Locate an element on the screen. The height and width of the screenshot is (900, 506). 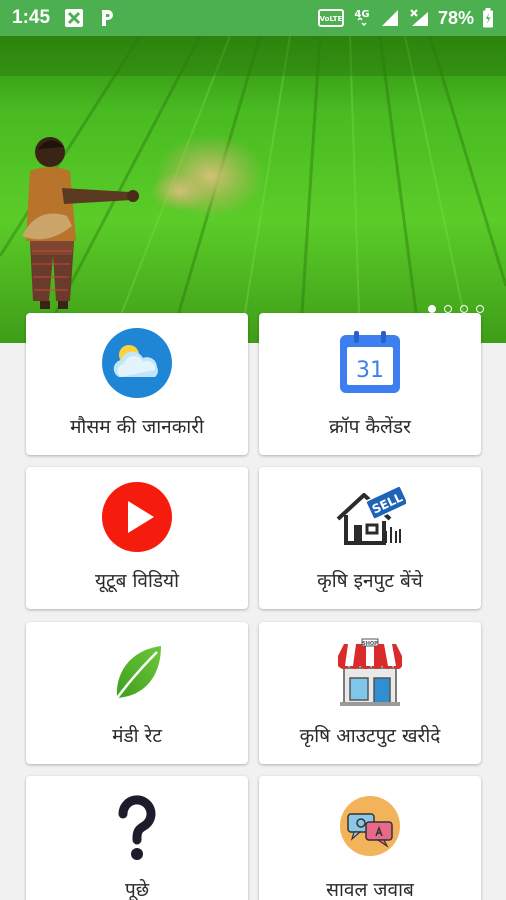
sell-house-icon: SELL is located at coordinates (370, 517).